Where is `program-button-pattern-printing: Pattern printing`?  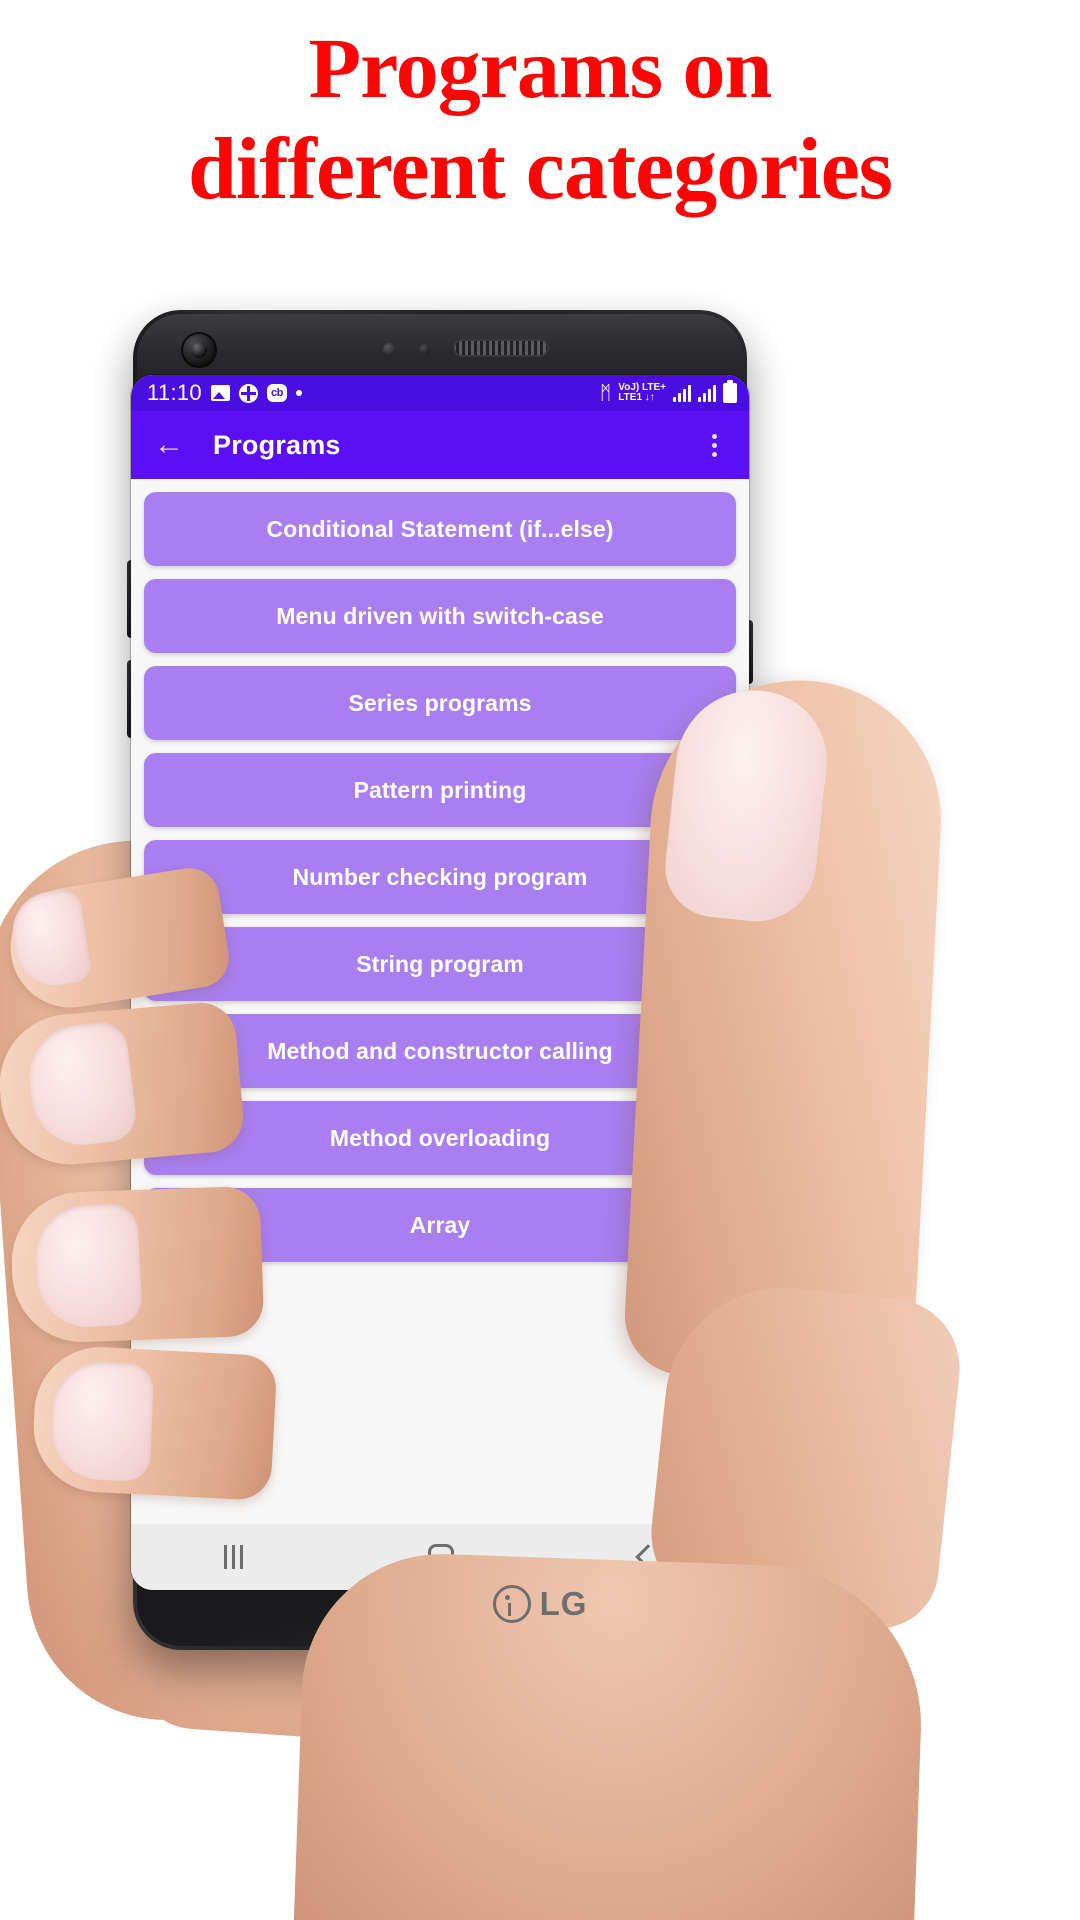 program-button-pattern-printing: Pattern printing is located at coordinates (440, 790).